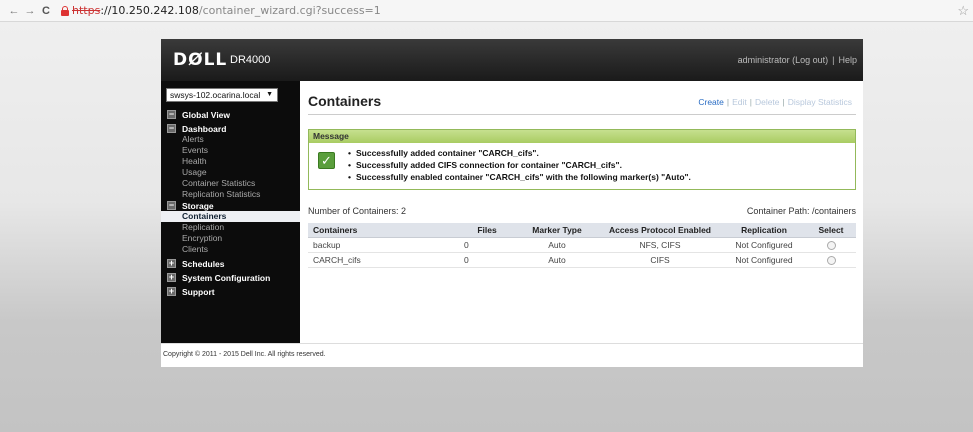 Image resolution: width=973 pixels, height=432 pixels. What do you see at coordinates (65, 10) in the screenshot?
I see `insecure-lock-icon` at bounding box center [65, 10].